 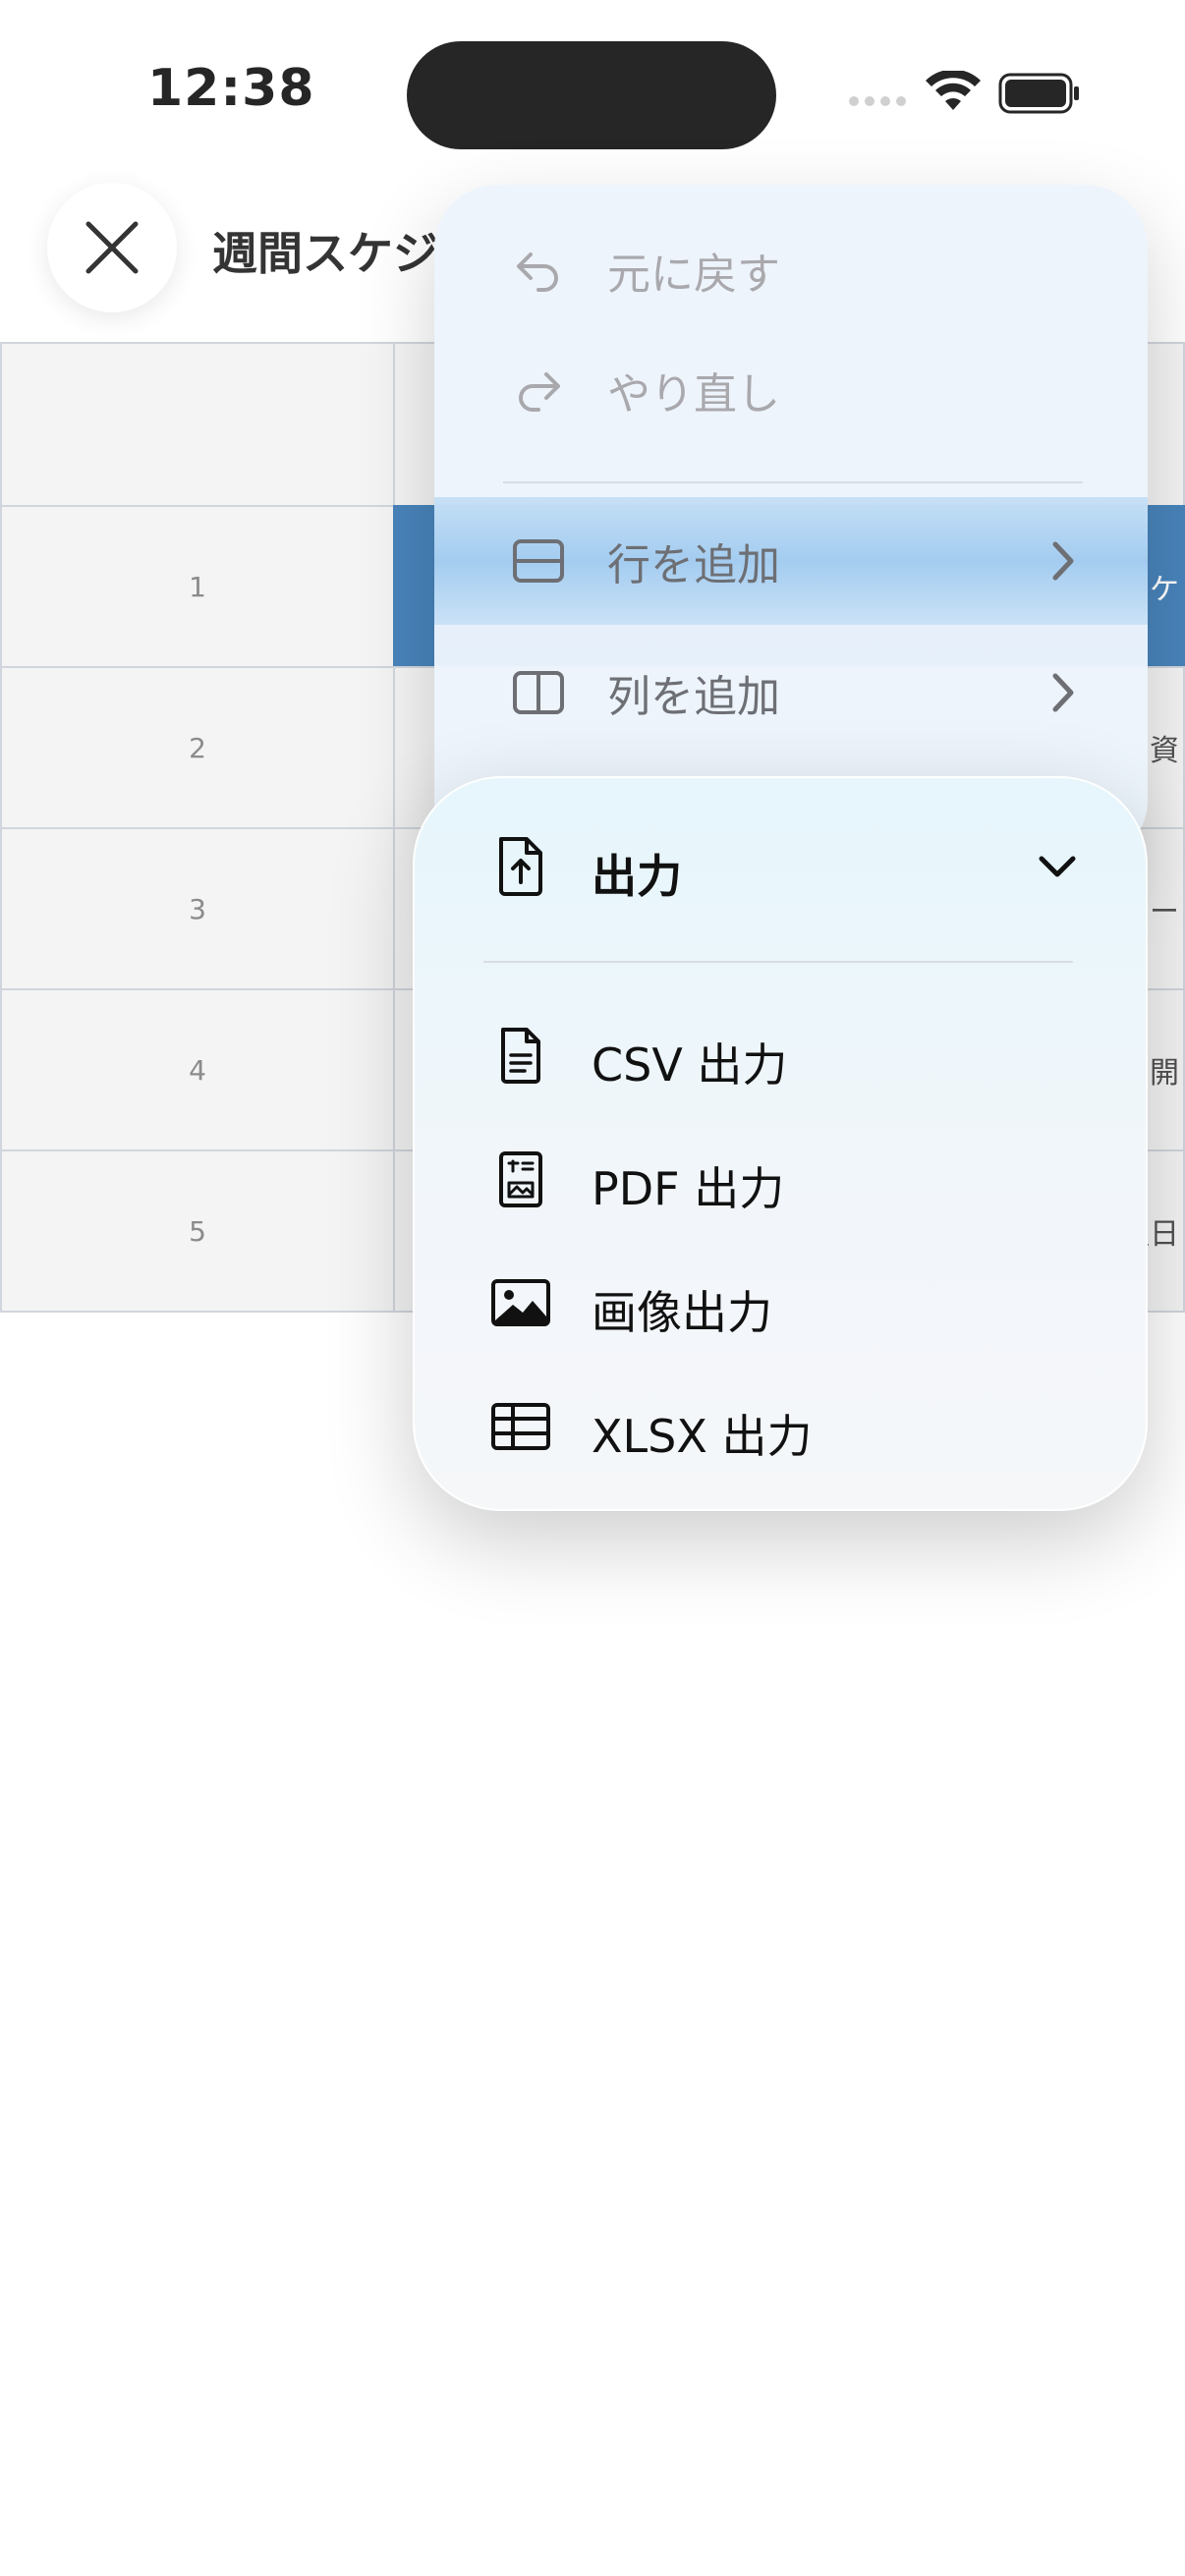 I want to click on redo-icon, so click(x=540, y=392).